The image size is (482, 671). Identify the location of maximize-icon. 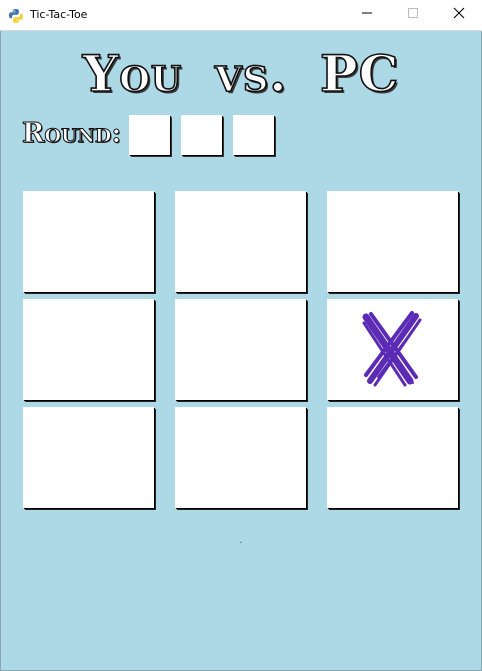
(413, 15).